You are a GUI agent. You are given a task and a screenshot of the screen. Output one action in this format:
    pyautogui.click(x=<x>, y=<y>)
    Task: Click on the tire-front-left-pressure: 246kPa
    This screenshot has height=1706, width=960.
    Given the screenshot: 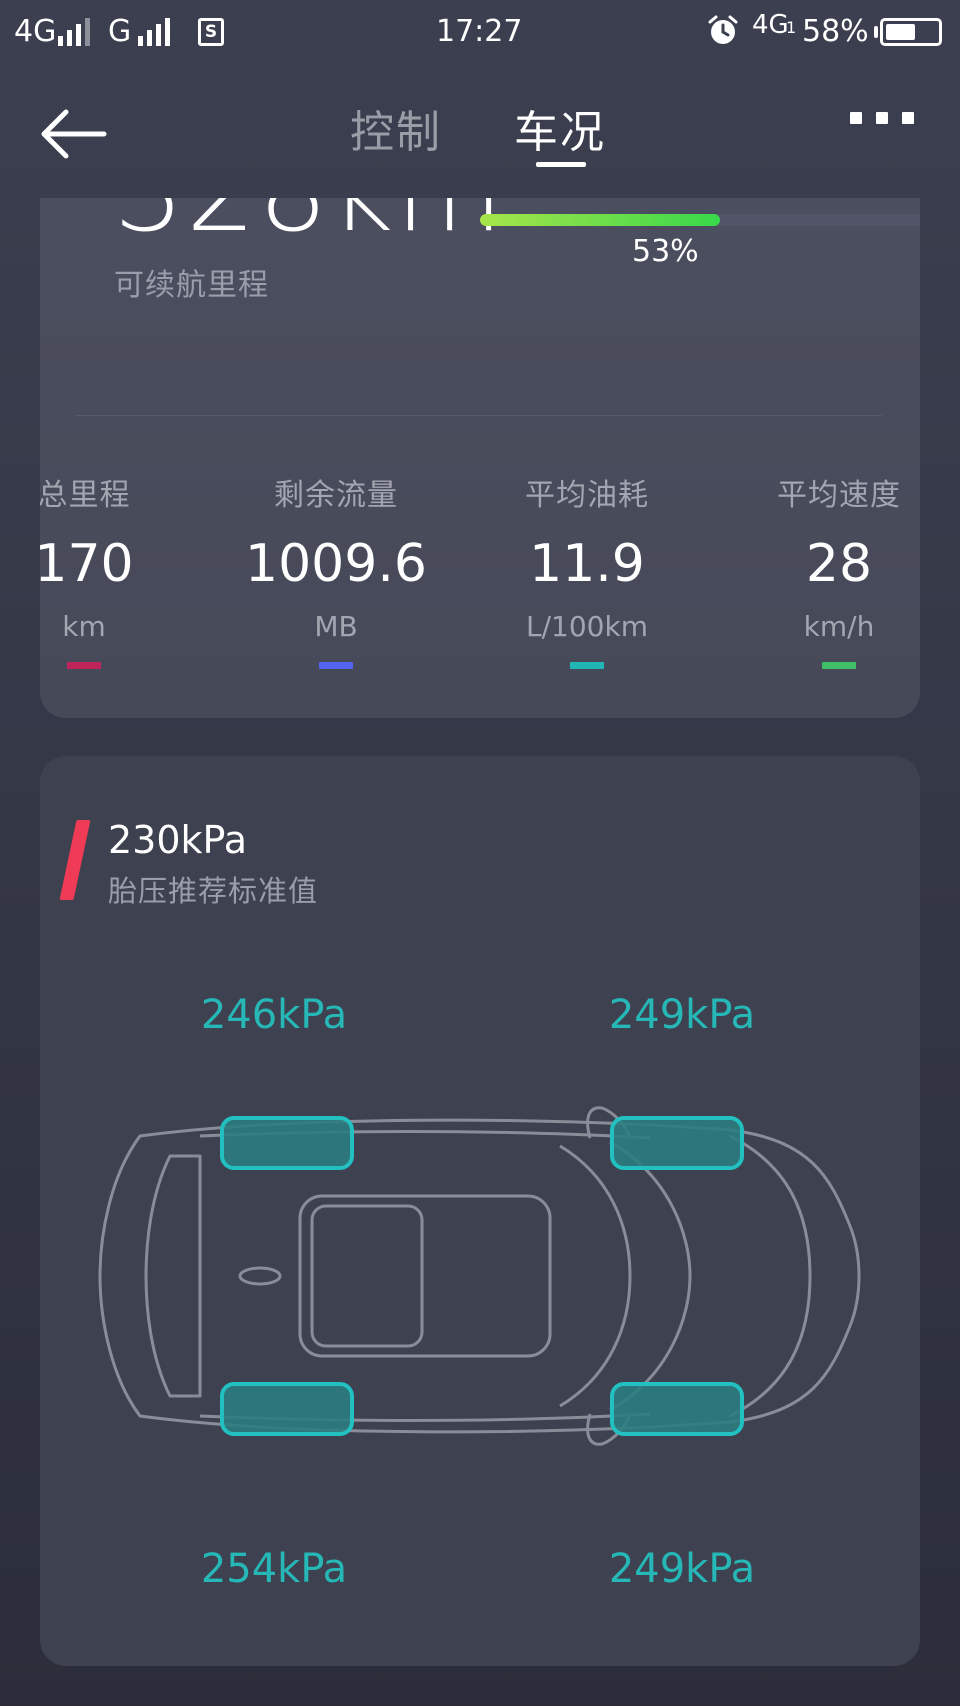 What is the action you would take?
    pyautogui.click(x=274, y=1015)
    